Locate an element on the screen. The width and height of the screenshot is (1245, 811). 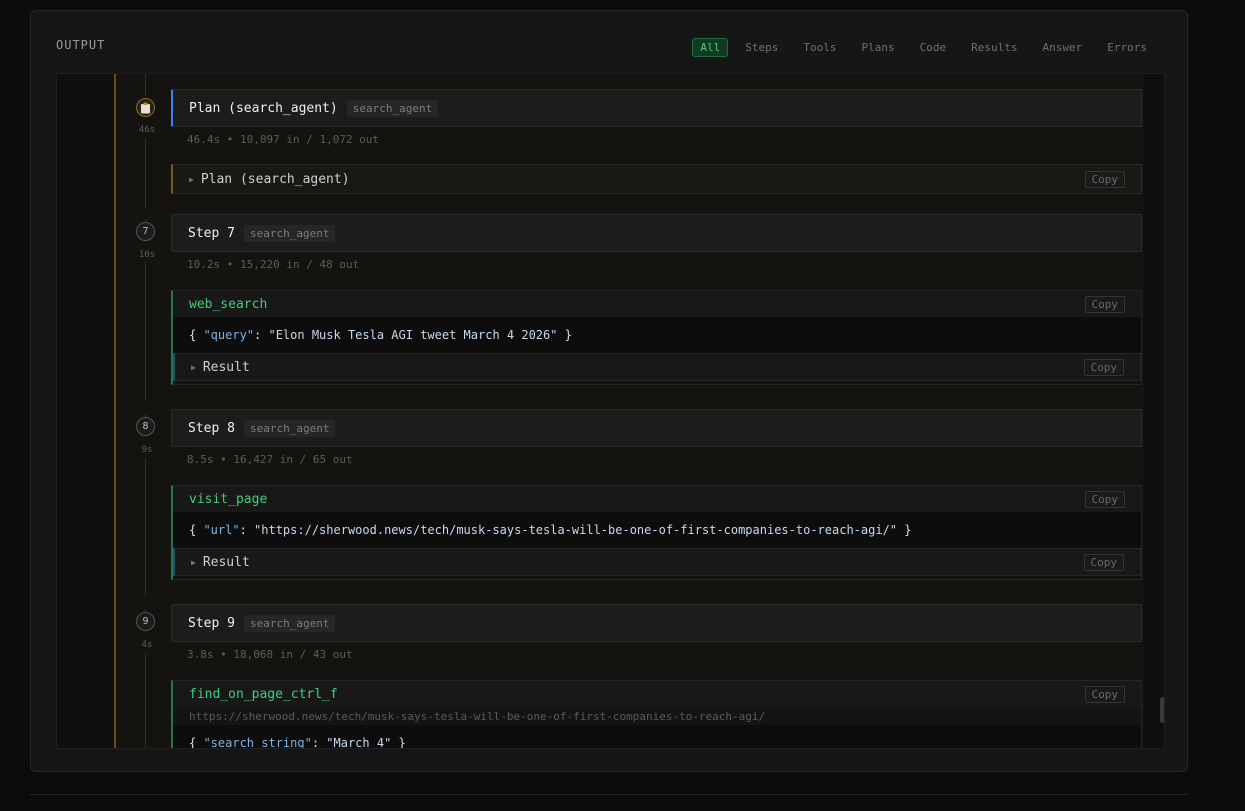
step-title: Step 8 is located at coordinates (211, 428).